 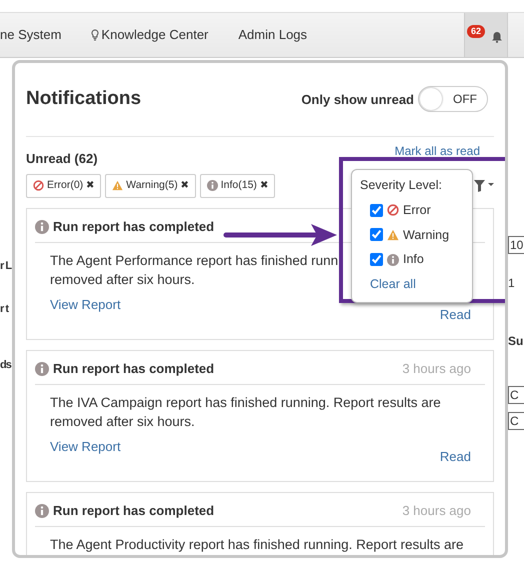 What do you see at coordinates (413, 259) in the screenshot?
I see `option-label: Info` at bounding box center [413, 259].